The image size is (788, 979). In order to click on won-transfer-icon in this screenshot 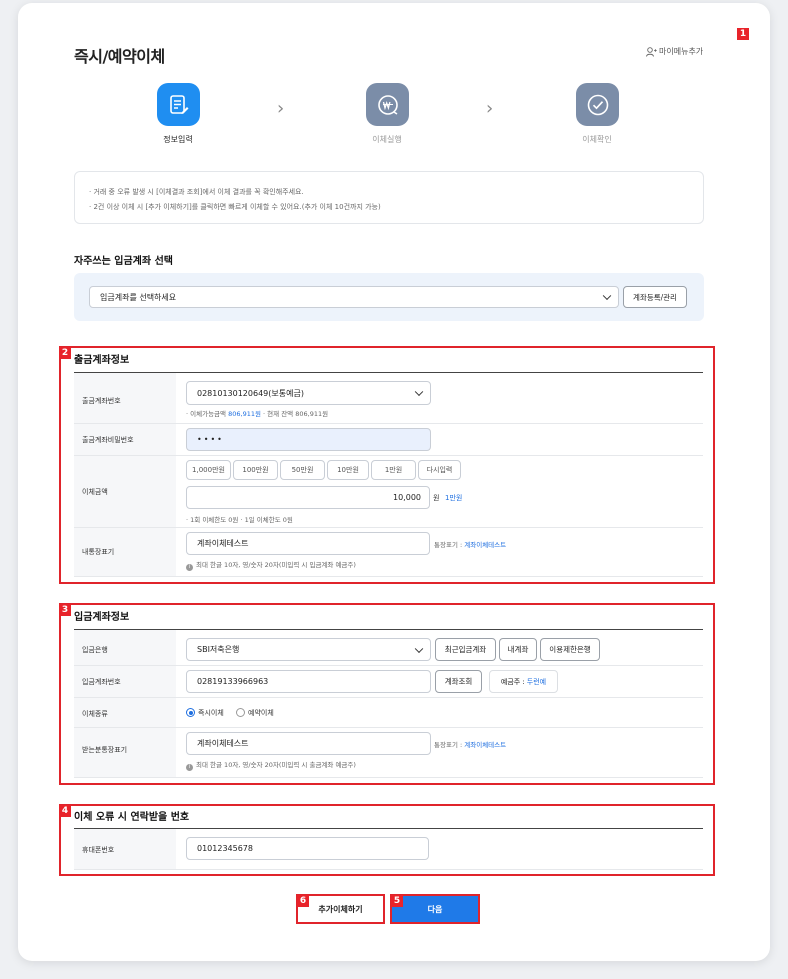, I will do `click(387, 104)`.